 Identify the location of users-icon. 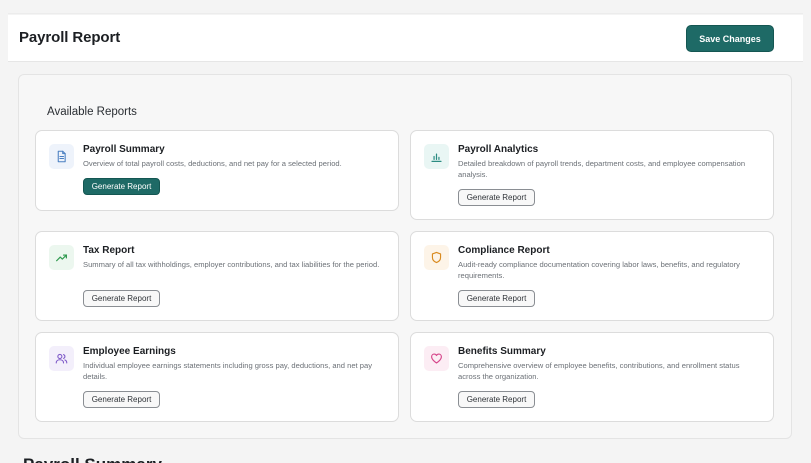
(61, 358).